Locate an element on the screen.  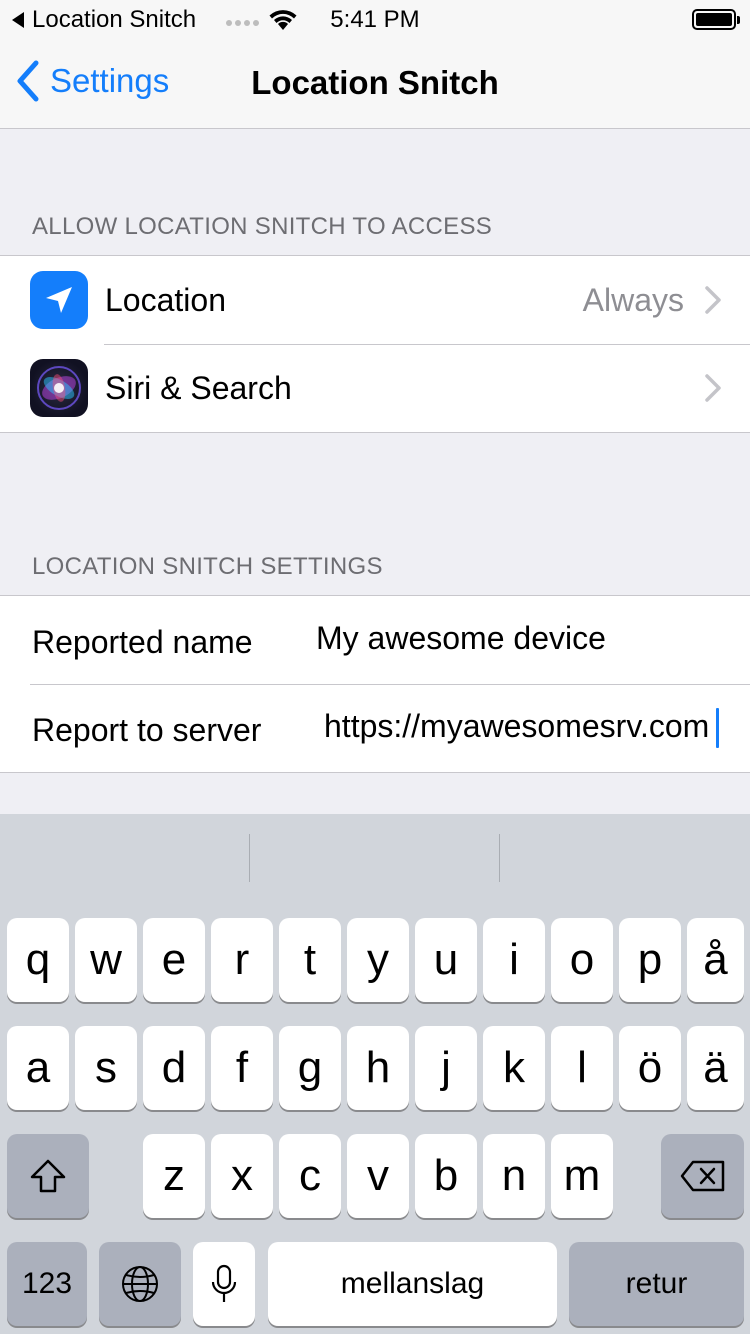
key-a-ring: å is located at coordinates (715, 960).